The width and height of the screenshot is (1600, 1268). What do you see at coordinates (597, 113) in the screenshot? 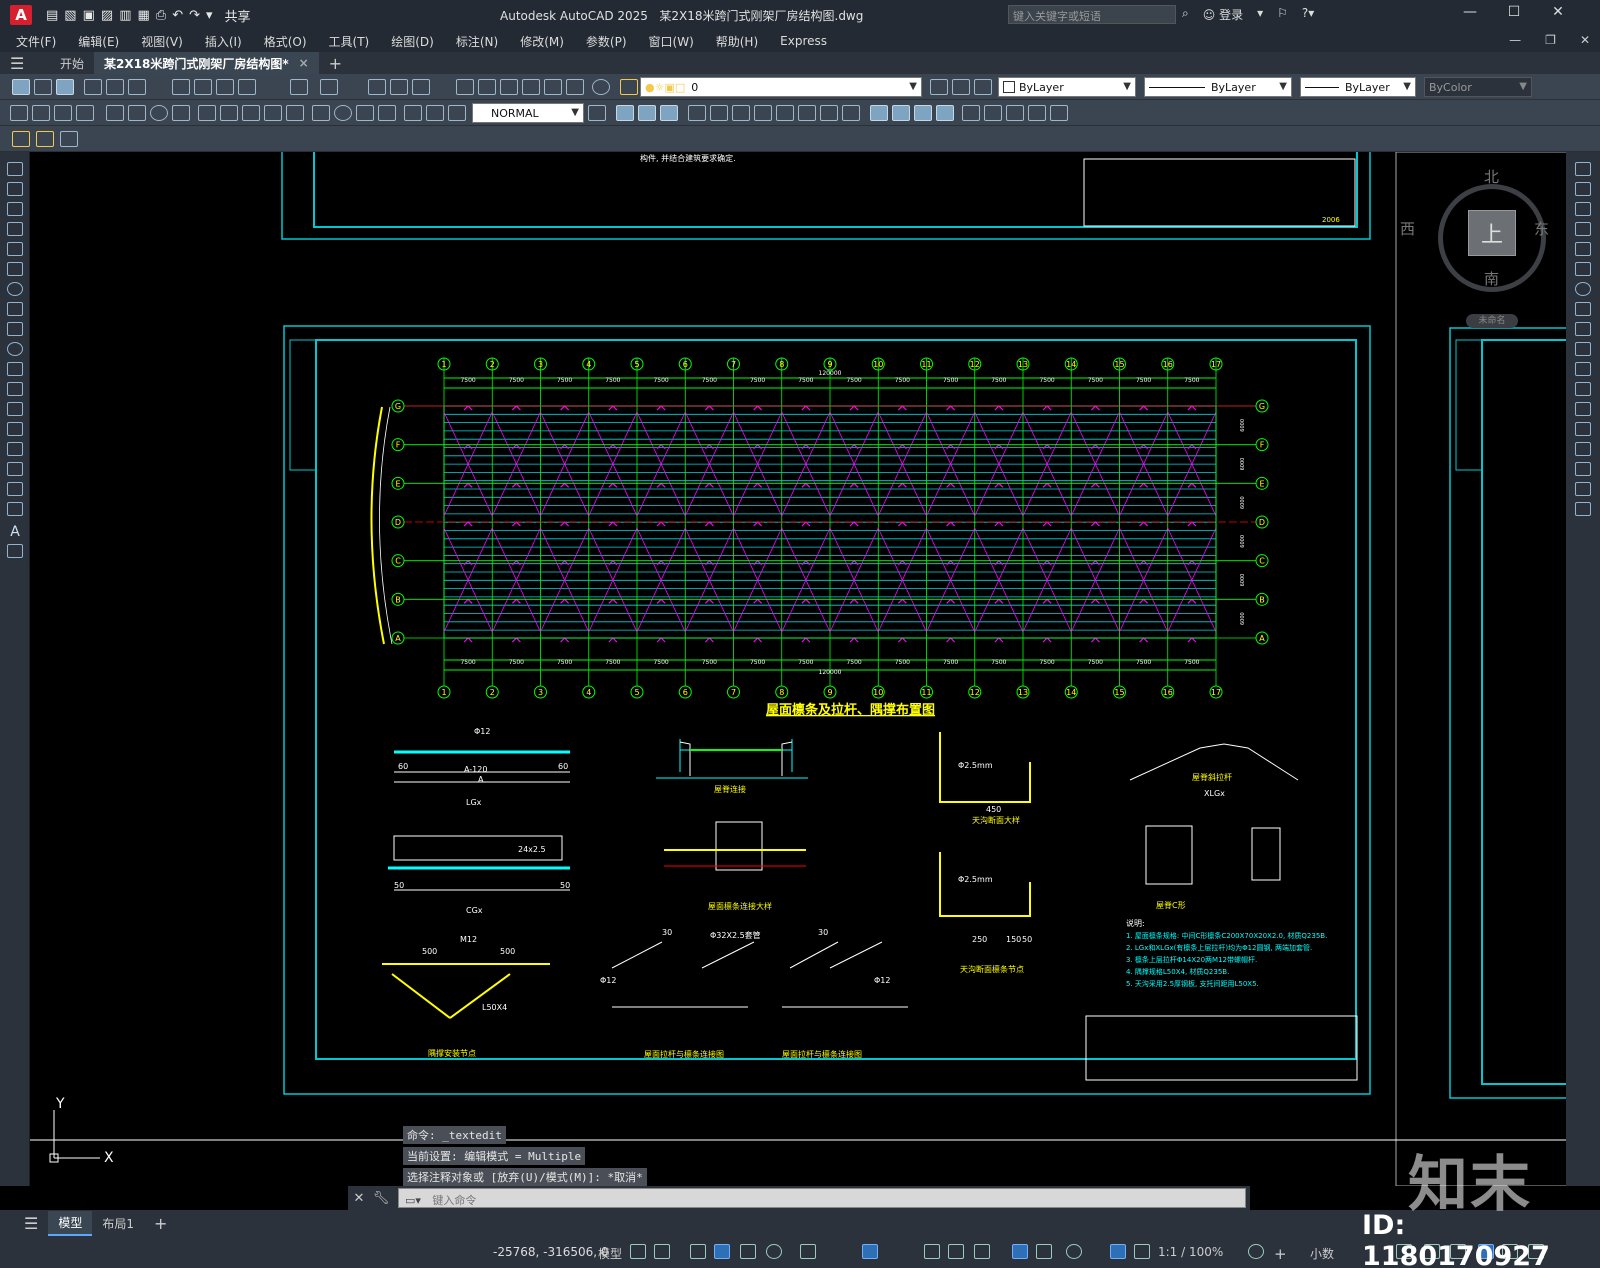
I see `dimstyle-manager-icon` at bounding box center [597, 113].